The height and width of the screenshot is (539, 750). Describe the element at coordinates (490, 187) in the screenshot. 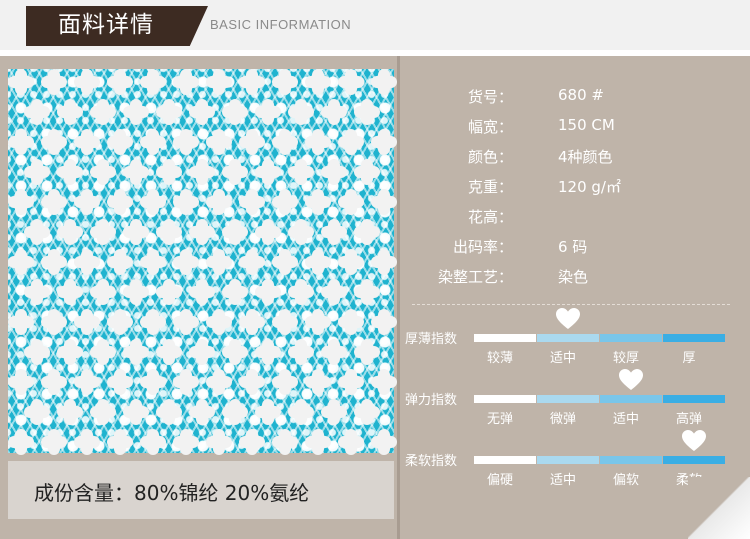

I see `spec-label: 克重：` at that location.